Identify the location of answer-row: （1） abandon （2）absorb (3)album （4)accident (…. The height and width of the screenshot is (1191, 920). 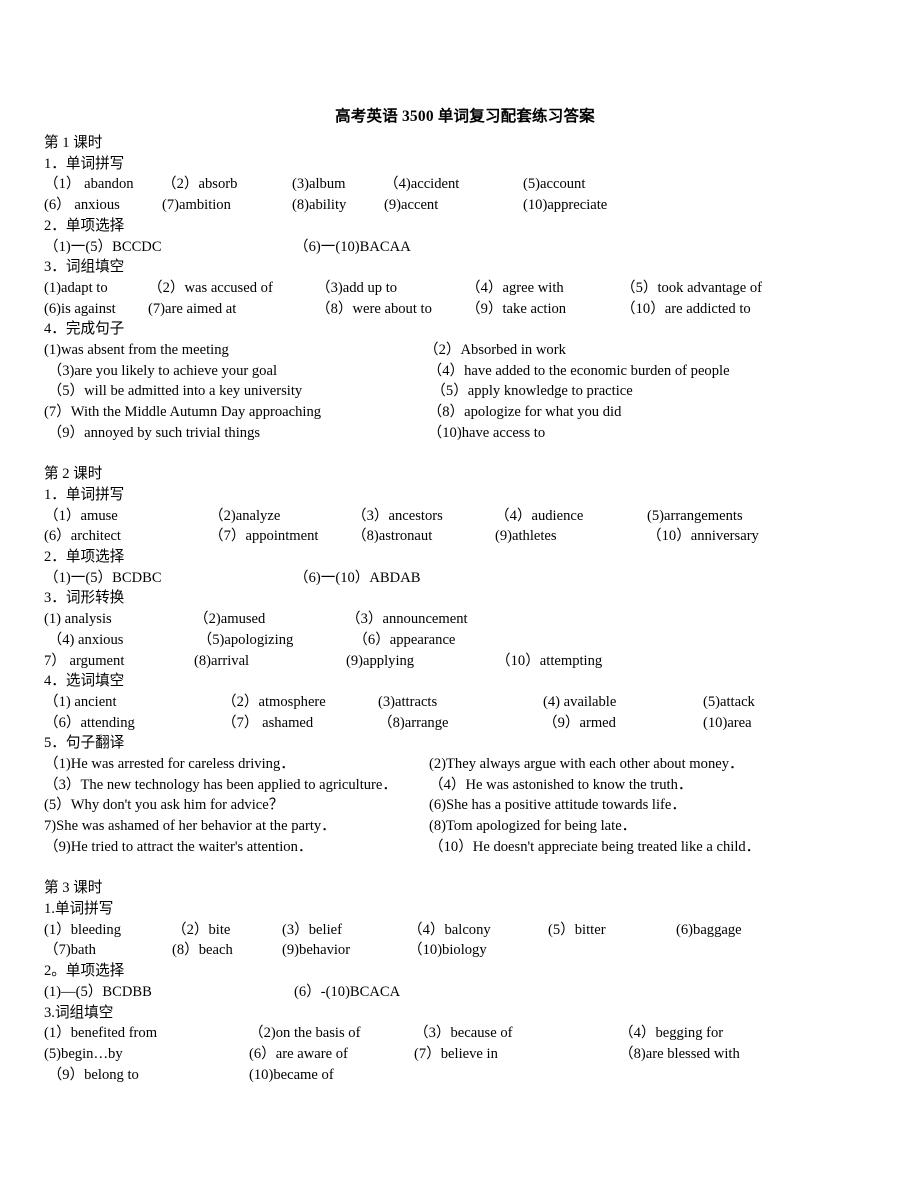
(470, 184).